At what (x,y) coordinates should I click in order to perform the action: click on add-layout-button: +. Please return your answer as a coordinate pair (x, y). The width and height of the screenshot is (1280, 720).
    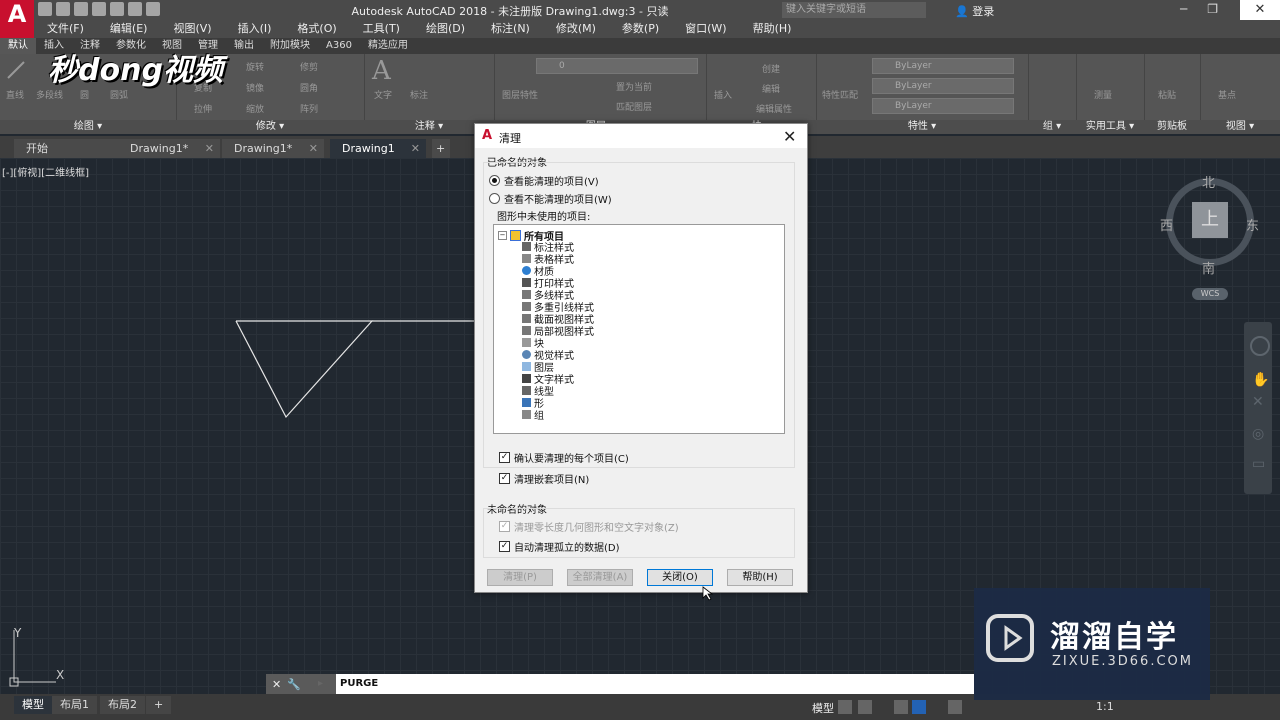
    Looking at the image, I should click on (159, 705).